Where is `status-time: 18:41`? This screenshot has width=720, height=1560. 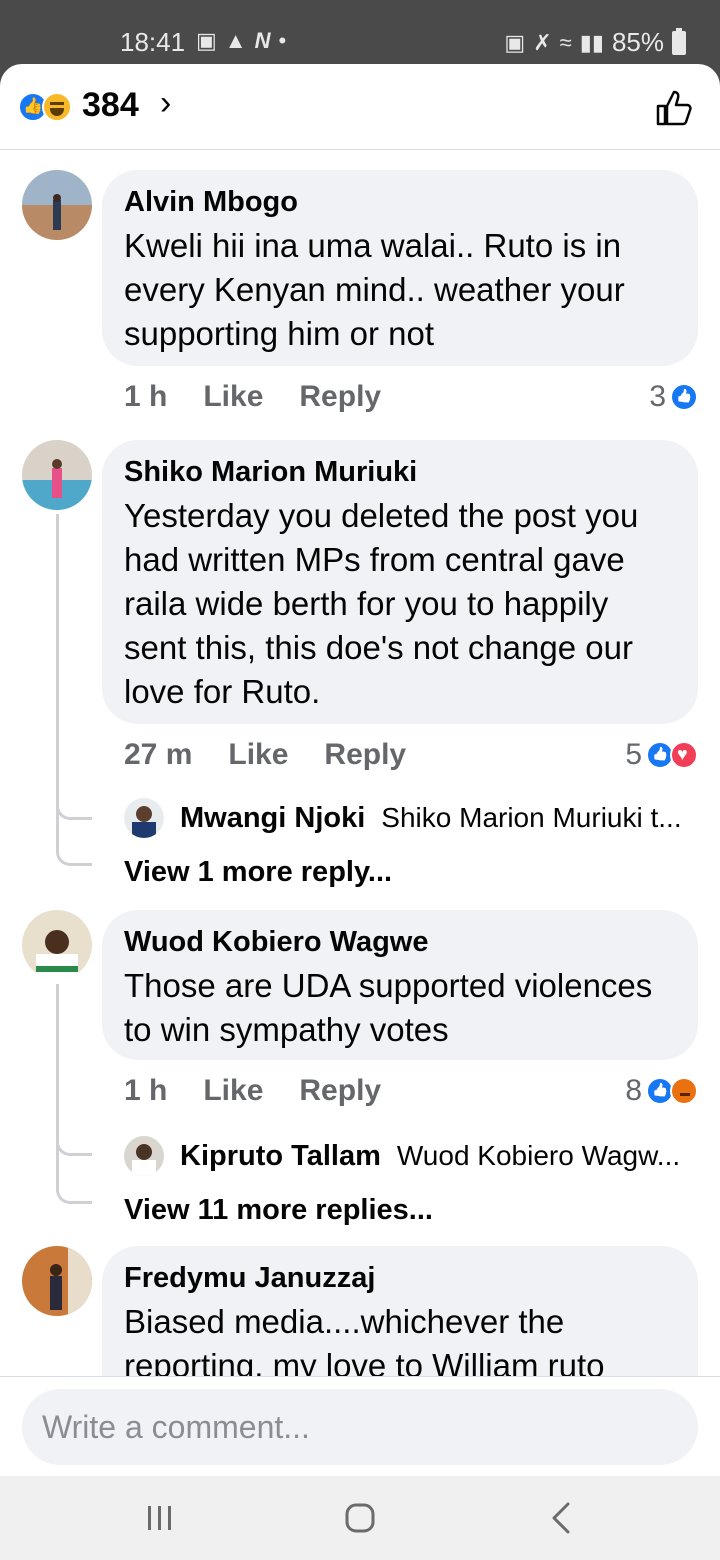
status-time: 18:41 is located at coordinates (153, 42).